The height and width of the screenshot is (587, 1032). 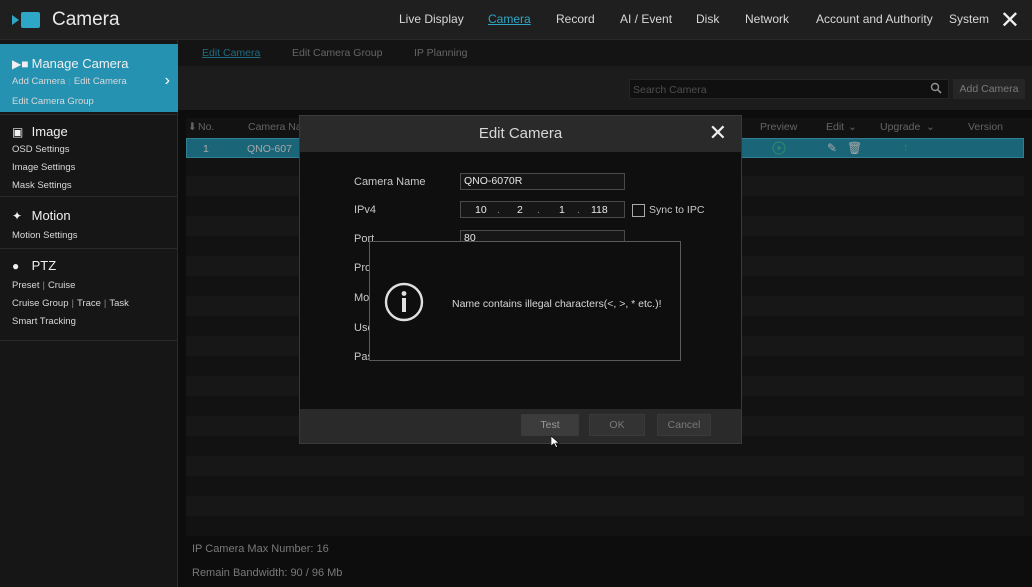 I want to click on ok-button: OK, so click(x=617, y=425).